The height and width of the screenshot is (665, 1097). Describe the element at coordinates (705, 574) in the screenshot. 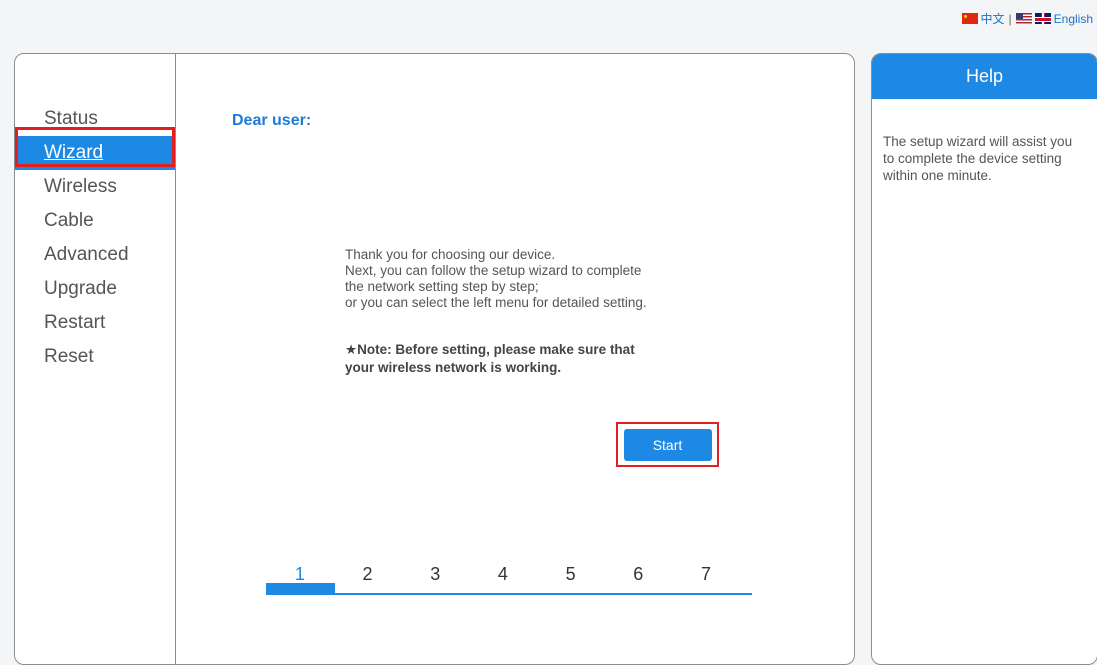

I see `step-7: 7` at that location.